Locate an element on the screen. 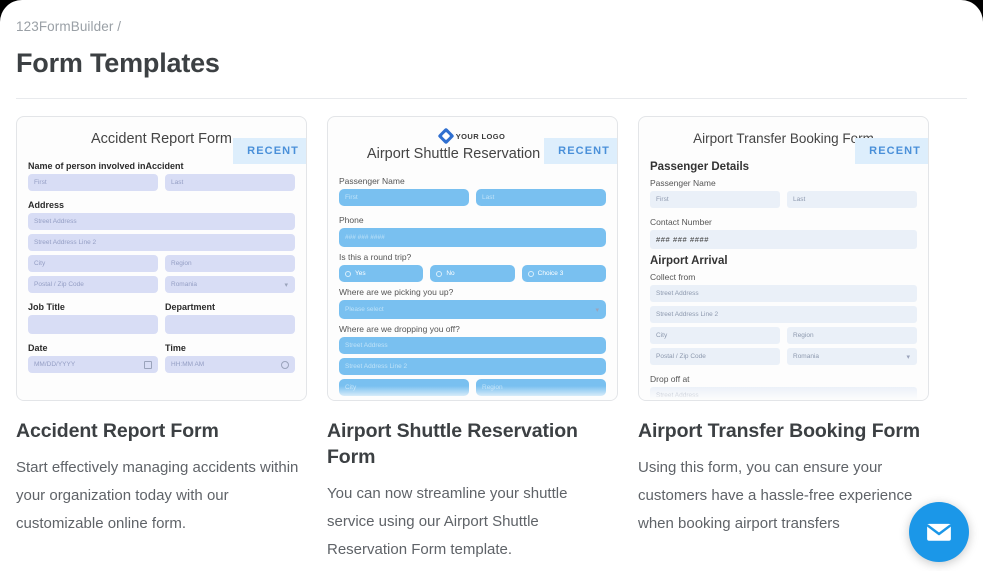  breadcrumb: 123FormBuilder / is located at coordinates (491, 27).